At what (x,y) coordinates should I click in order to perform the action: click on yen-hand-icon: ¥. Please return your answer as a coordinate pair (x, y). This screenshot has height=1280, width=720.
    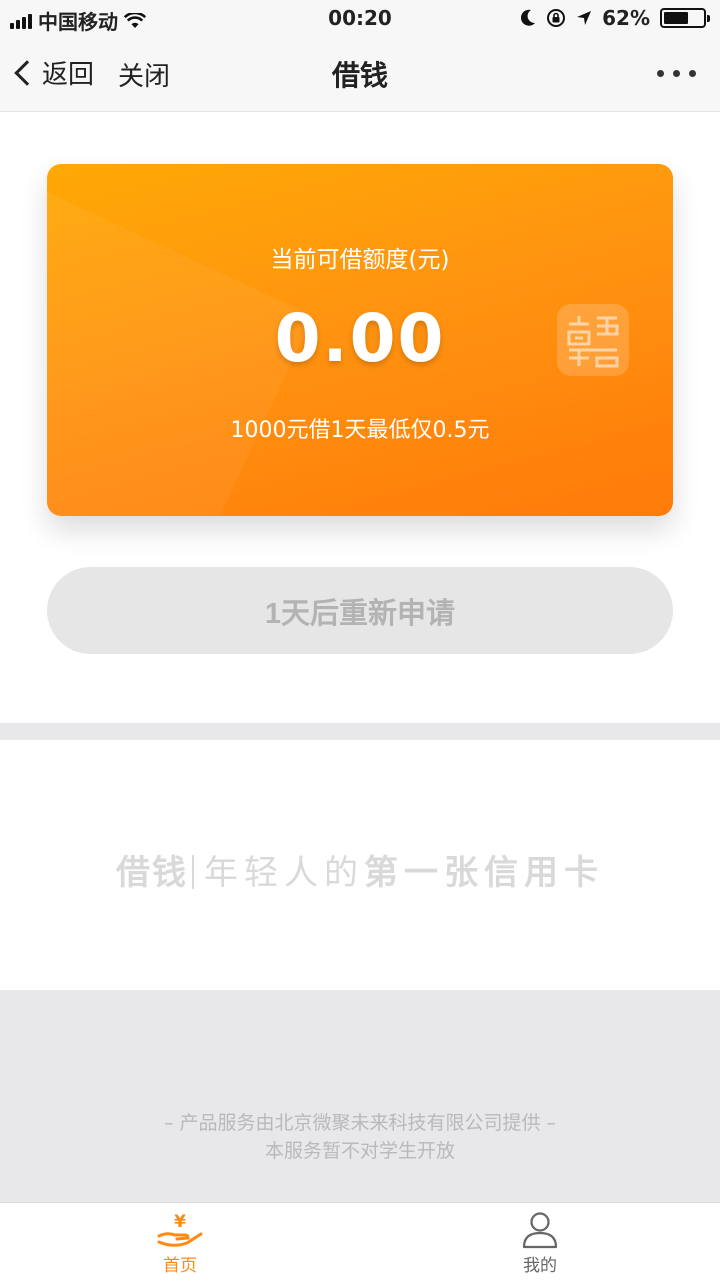
    Looking at the image, I should click on (180, 1230).